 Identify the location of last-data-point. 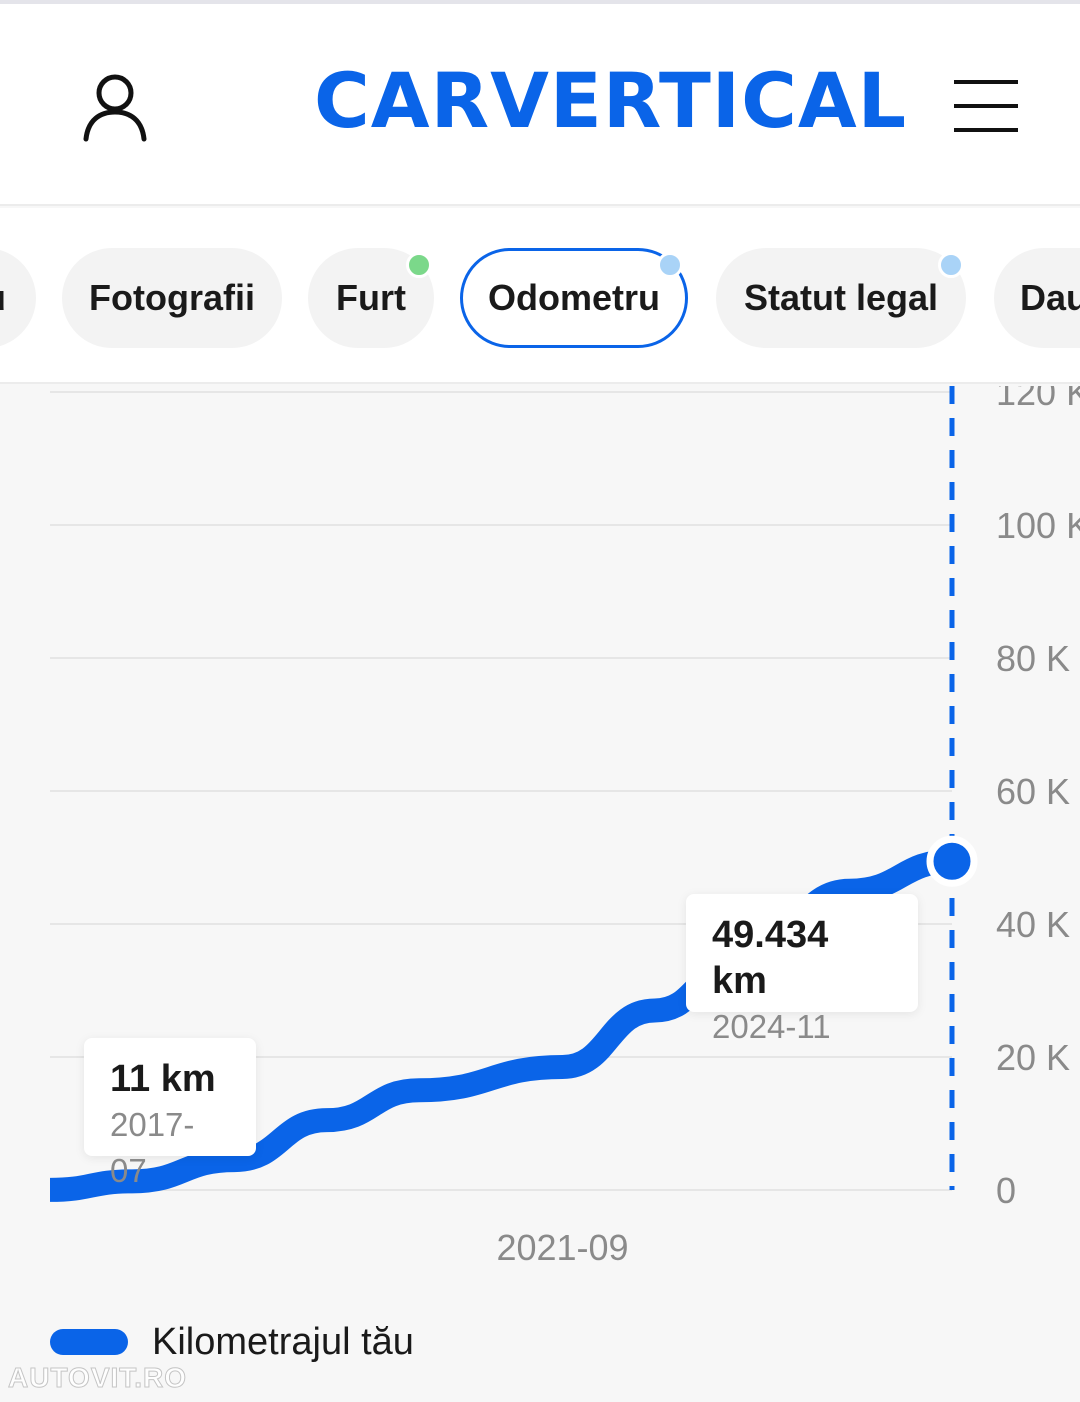
(952, 861).